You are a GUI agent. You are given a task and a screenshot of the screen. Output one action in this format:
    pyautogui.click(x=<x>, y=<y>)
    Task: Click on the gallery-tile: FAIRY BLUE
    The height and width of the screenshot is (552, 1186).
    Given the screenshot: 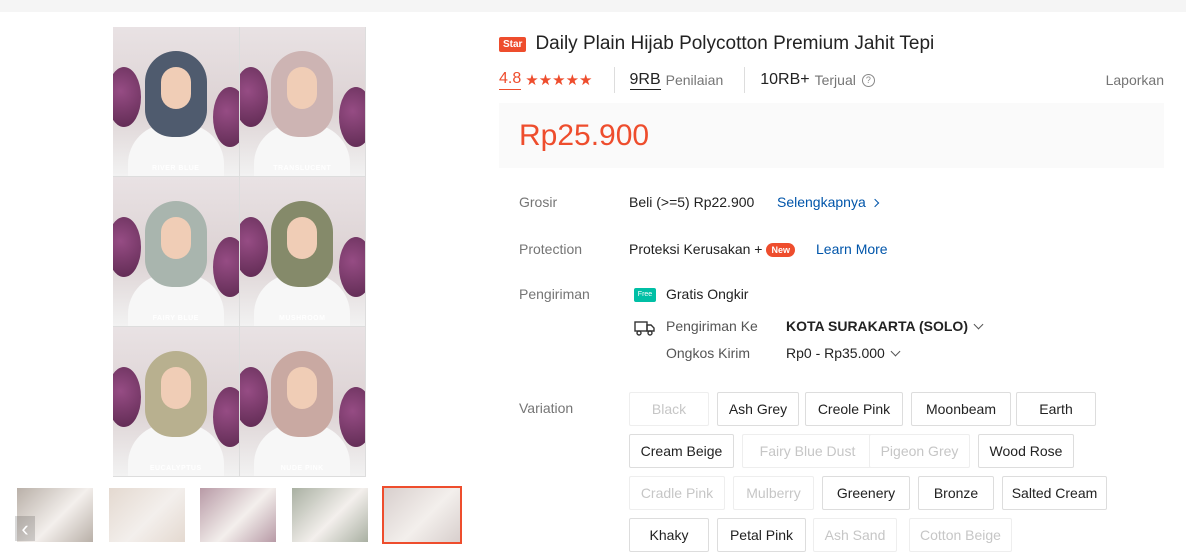 What is the action you would take?
    pyautogui.click(x=176, y=252)
    